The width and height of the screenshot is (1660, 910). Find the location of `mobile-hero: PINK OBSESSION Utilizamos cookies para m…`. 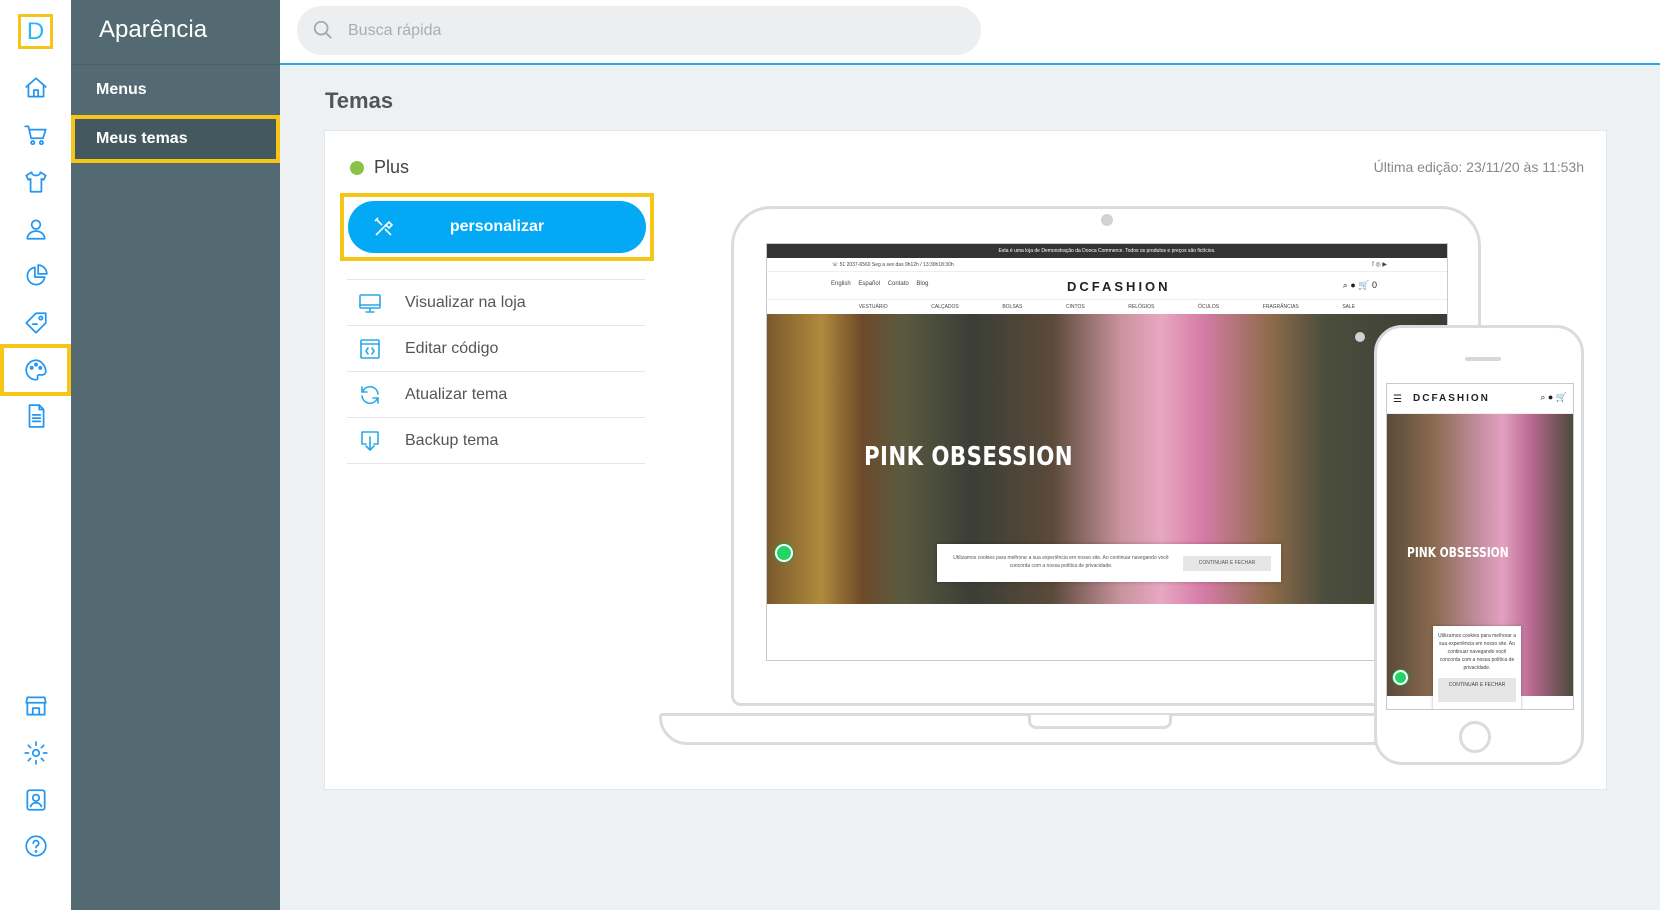

mobile-hero: PINK OBSESSION Utilizamos cookies para m… is located at coordinates (1480, 561).